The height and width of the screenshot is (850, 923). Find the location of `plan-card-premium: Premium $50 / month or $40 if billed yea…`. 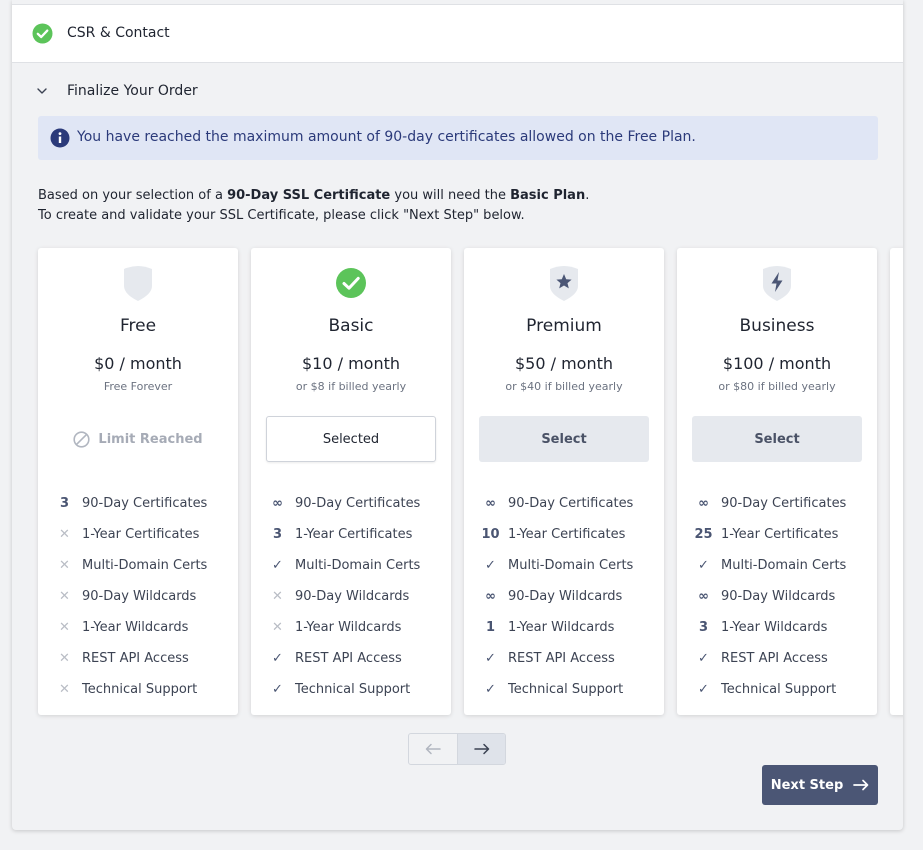

plan-card-premium: Premium $50 / month or $40 if billed yea… is located at coordinates (564, 481).